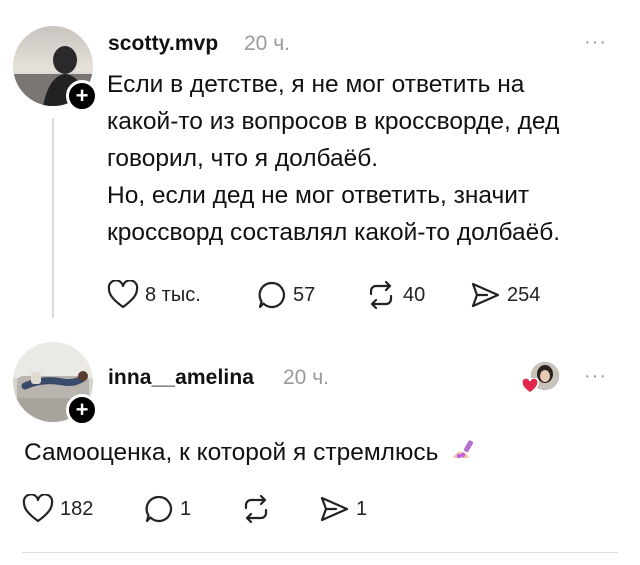  I want to click on like-button: 182, so click(57, 509).